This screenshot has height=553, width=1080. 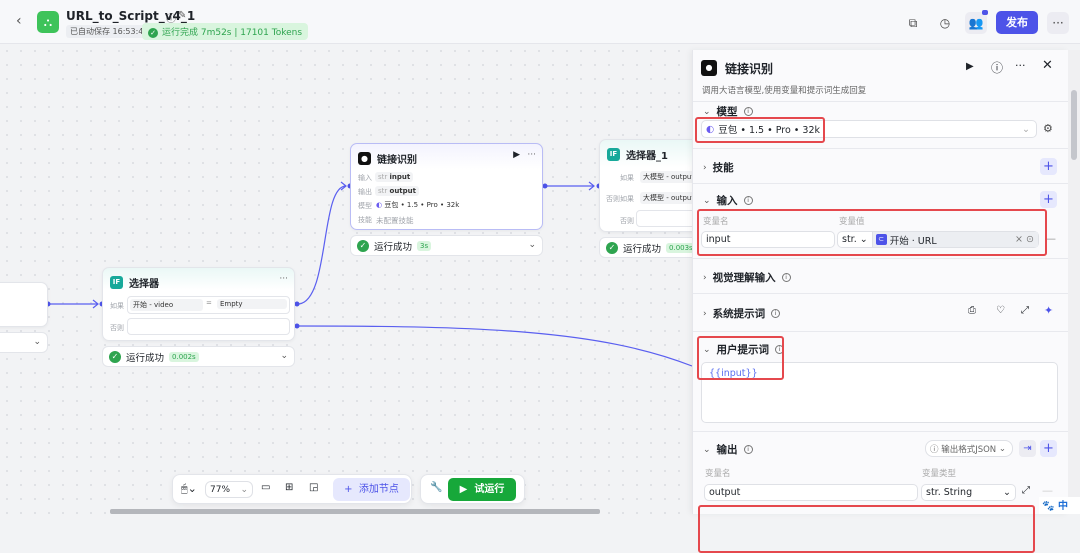 I want to click on status-time: 3s, so click(x=424, y=245).